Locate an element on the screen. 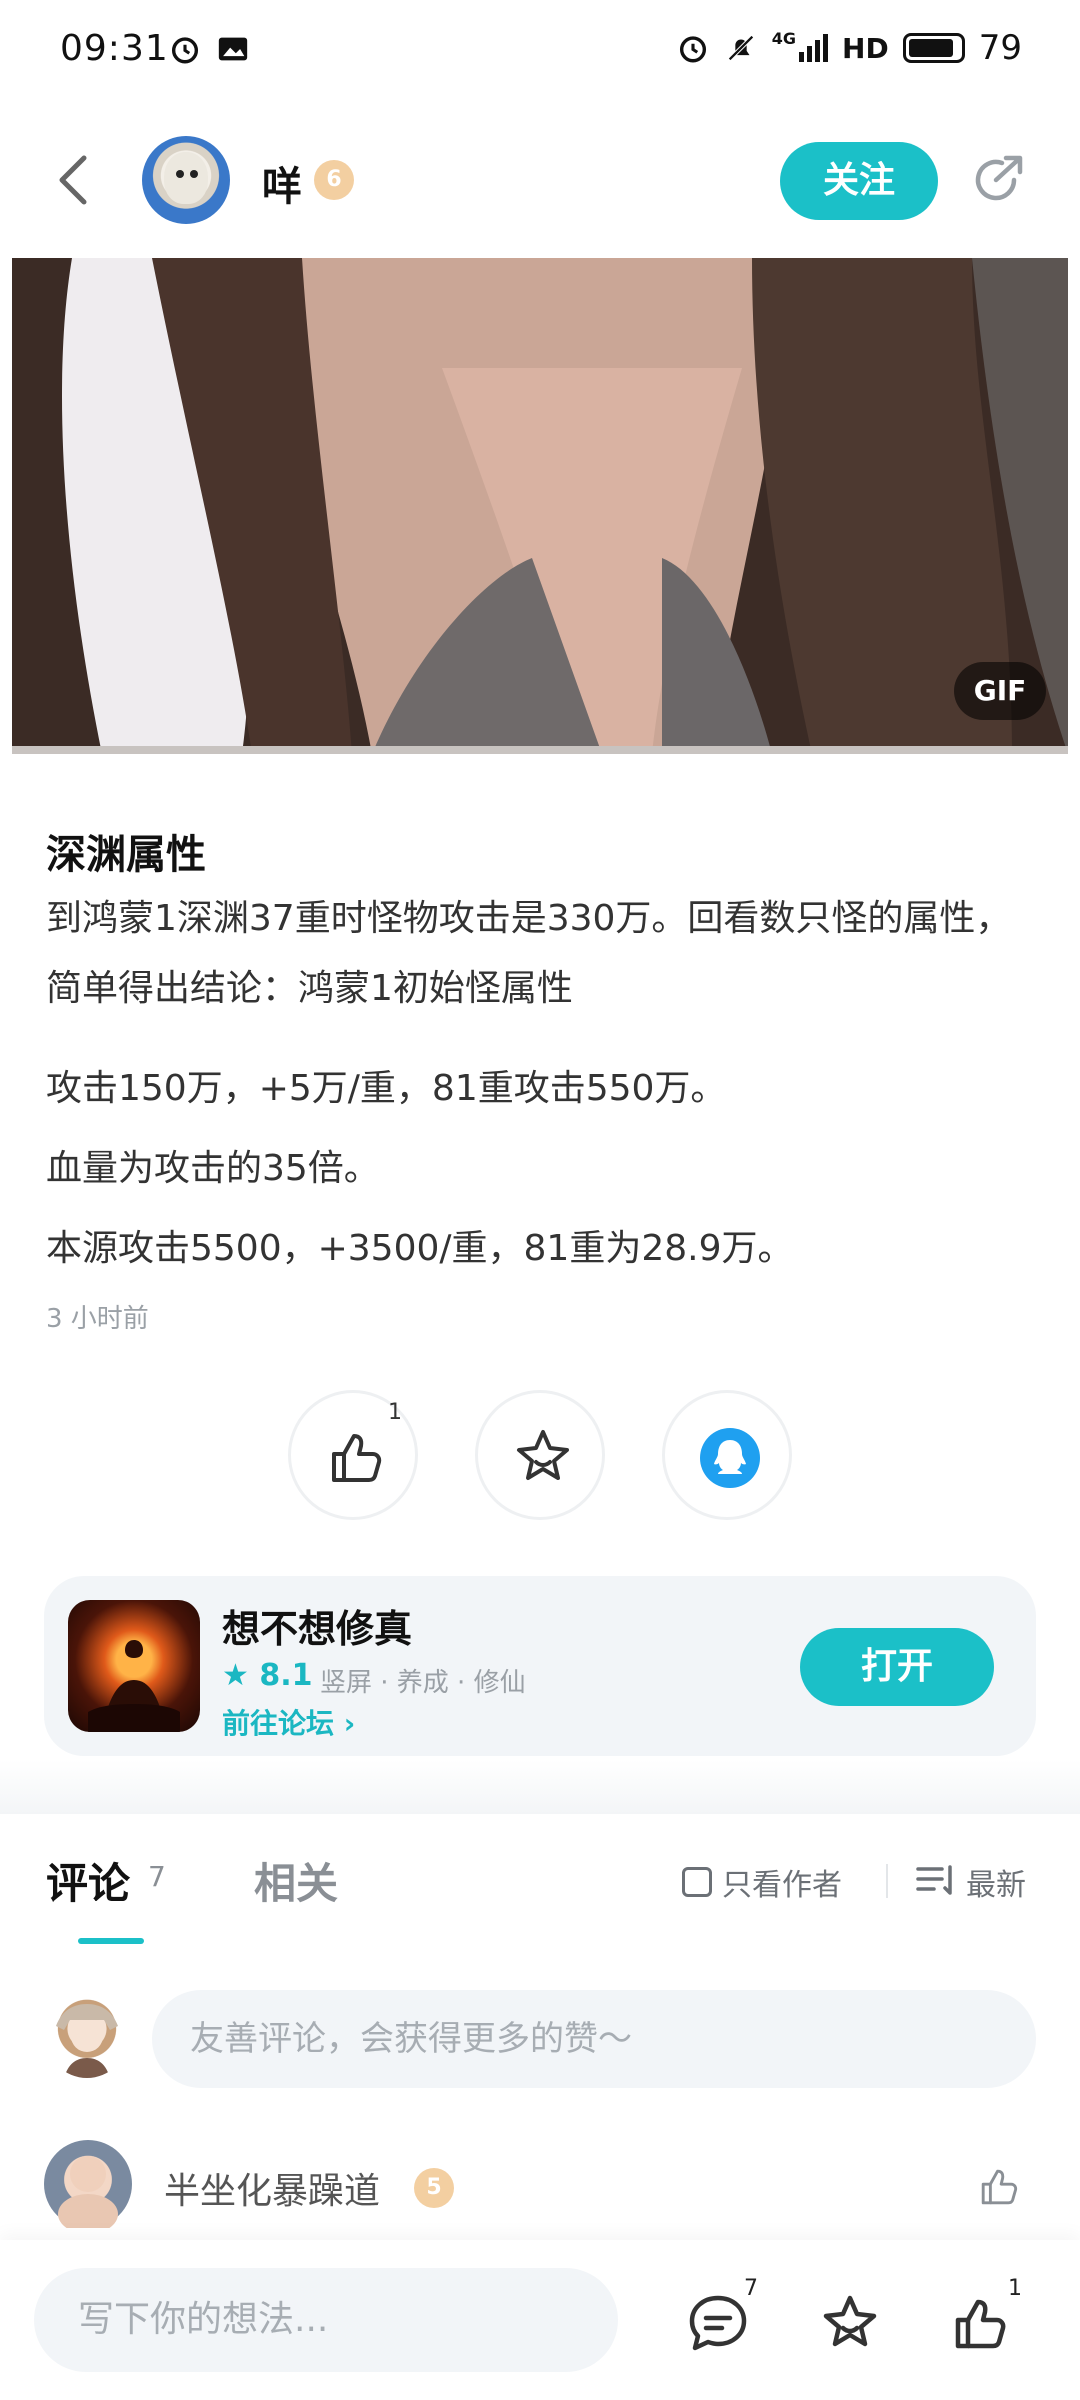 This screenshot has width=1080, height=2400. comment-avatar is located at coordinates (88, 2187).